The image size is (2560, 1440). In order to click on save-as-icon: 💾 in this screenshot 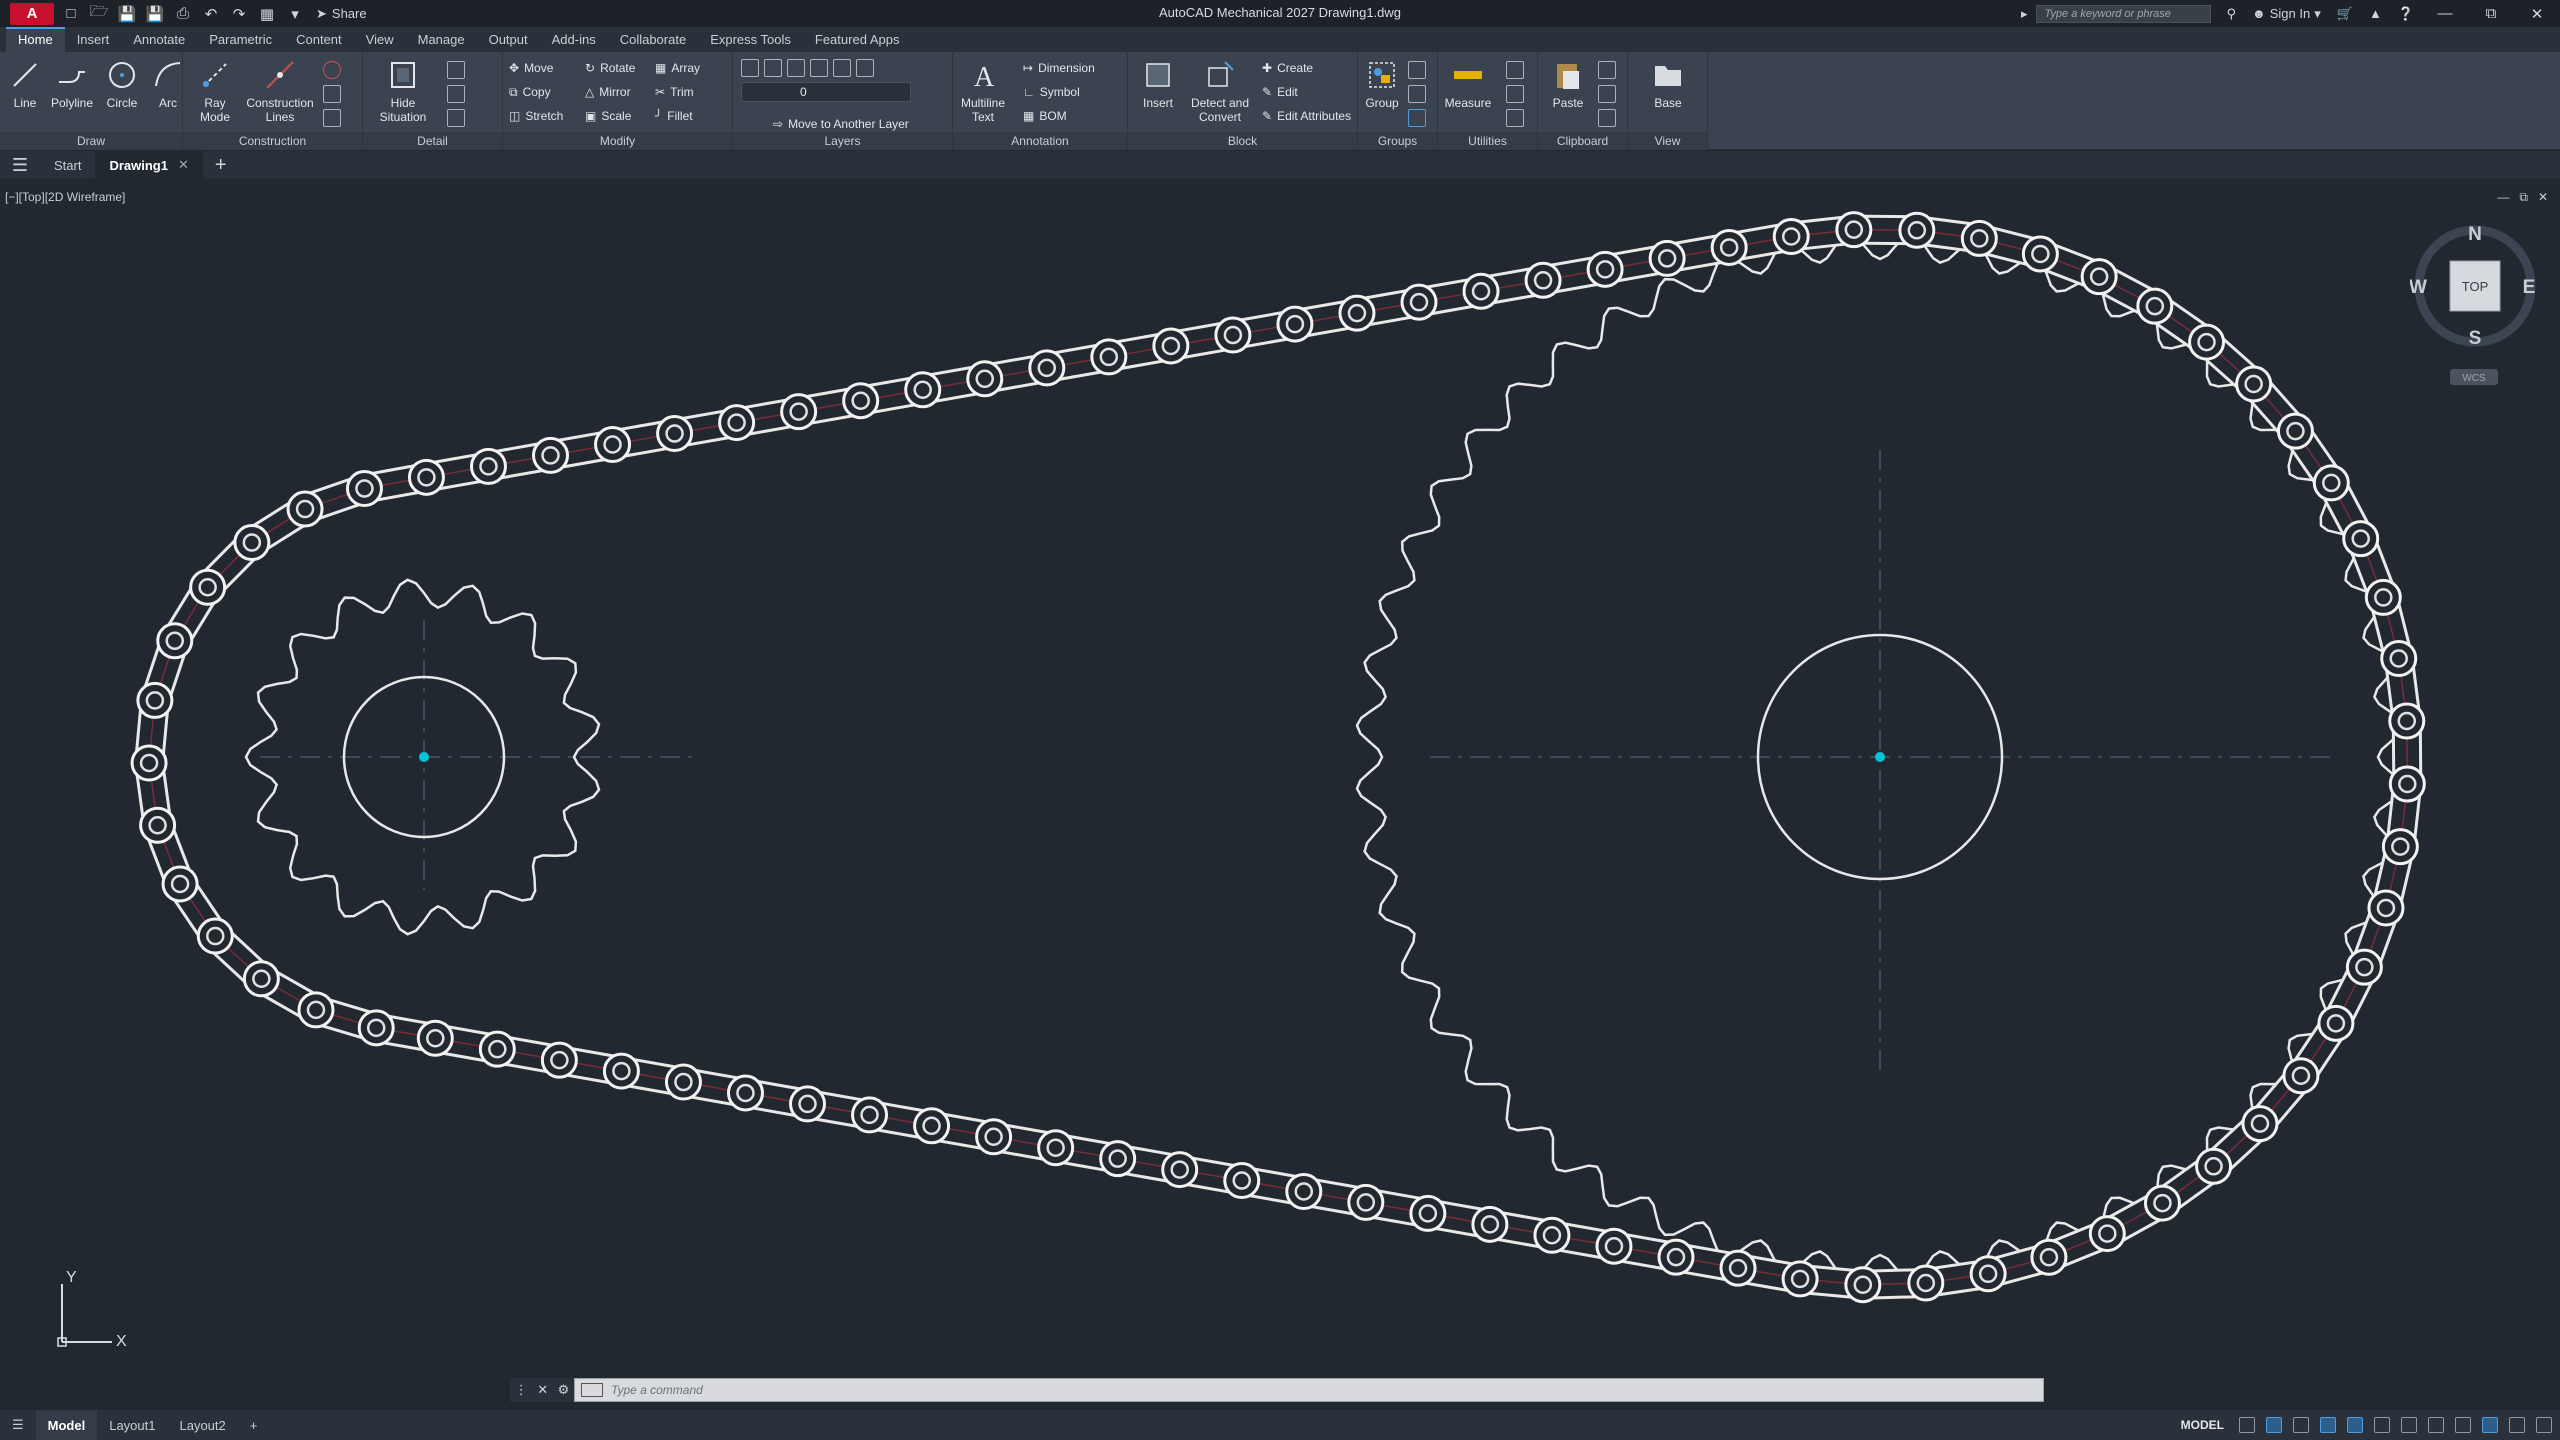, I will do `click(155, 14)`.